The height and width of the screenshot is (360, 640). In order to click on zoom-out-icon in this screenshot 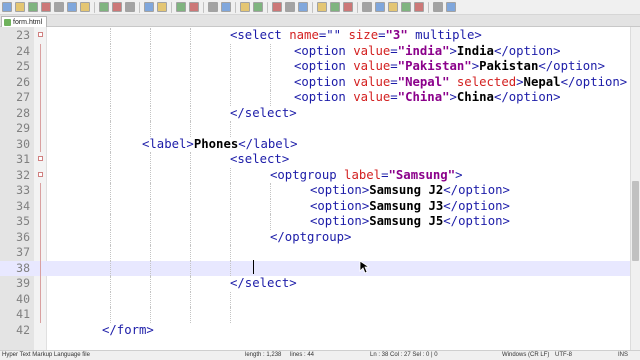, I will do `click(226, 7)`.